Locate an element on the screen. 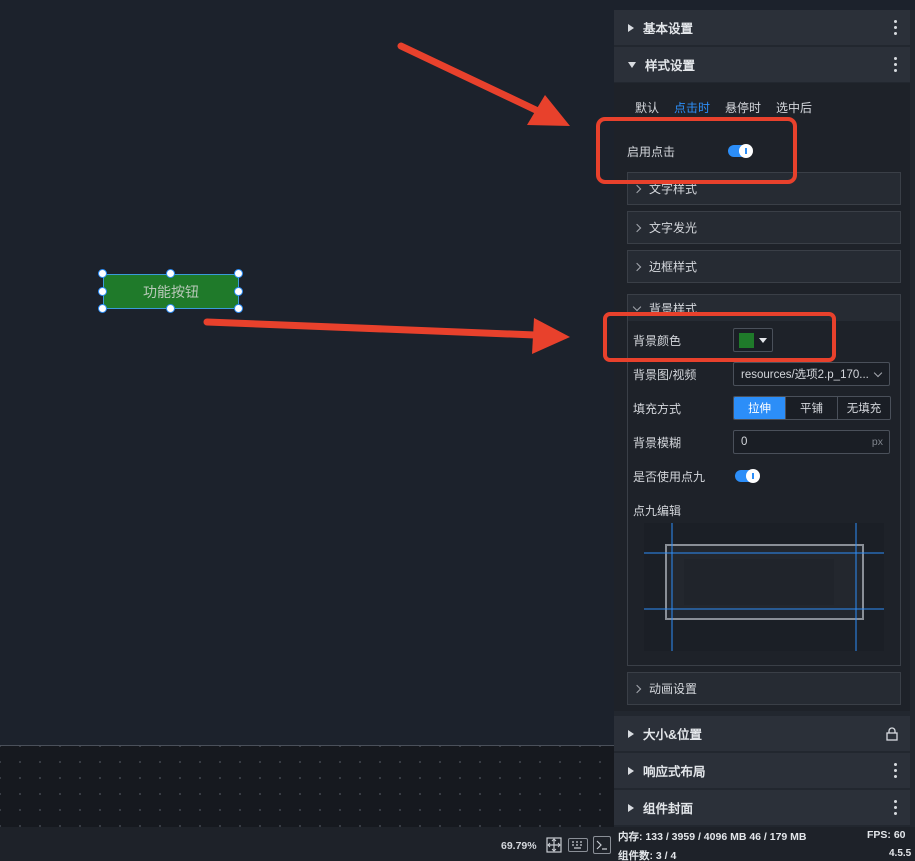  resize-handle-w is located at coordinates (102, 291).